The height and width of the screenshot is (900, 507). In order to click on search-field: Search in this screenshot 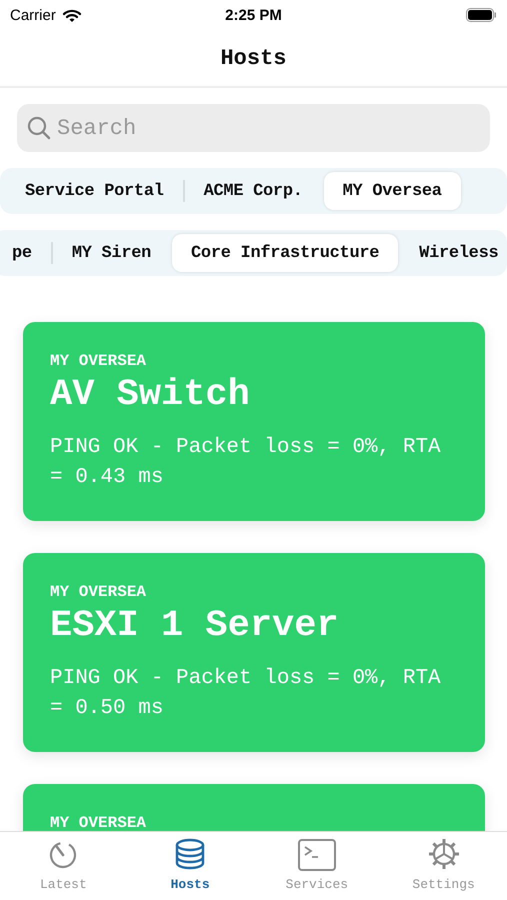, I will do `click(253, 128)`.